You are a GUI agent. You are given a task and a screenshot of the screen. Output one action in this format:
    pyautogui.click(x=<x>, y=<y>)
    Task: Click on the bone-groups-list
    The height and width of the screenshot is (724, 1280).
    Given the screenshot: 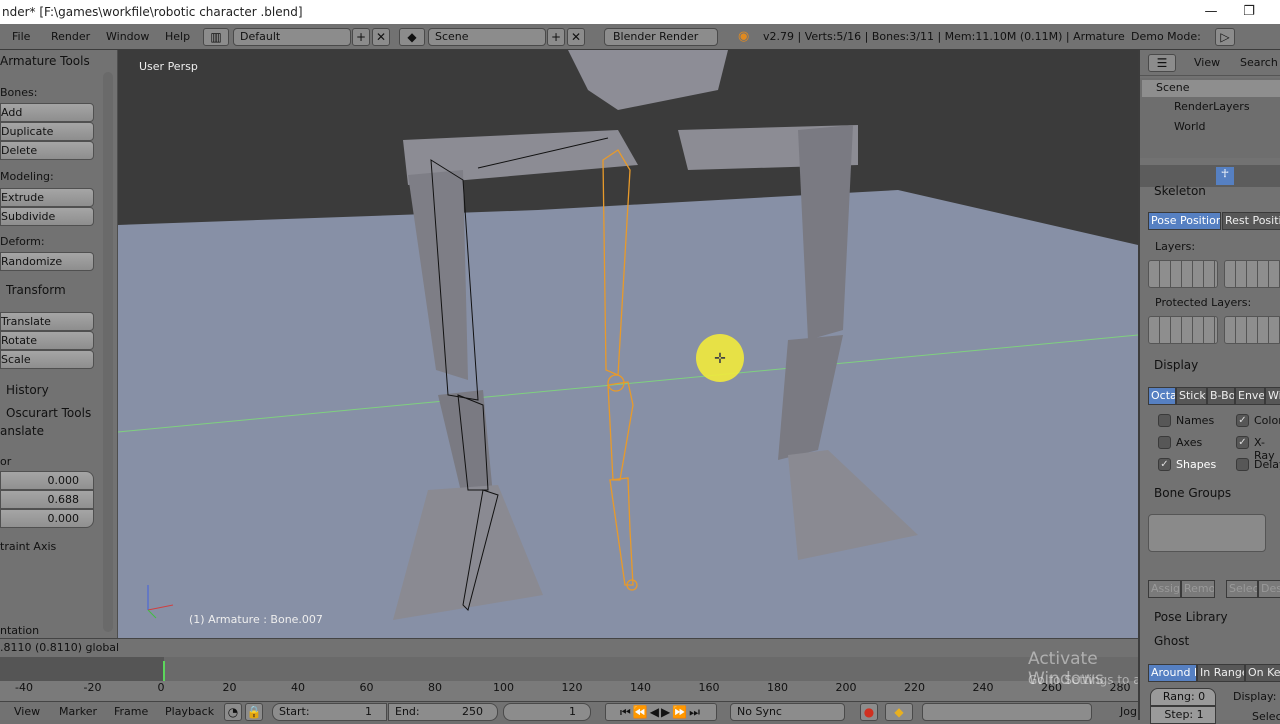 What is the action you would take?
    pyautogui.click(x=1207, y=533)
    